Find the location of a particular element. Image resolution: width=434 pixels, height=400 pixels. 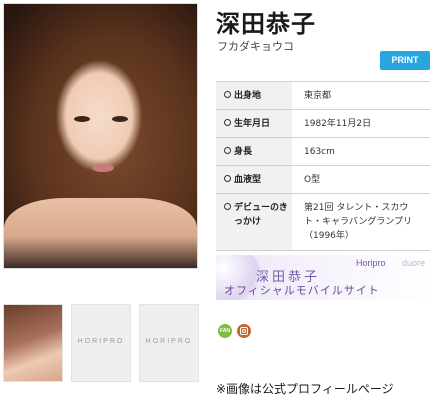

gallery-thumb-2: HORIPRO is located at coordinates (101, 343).